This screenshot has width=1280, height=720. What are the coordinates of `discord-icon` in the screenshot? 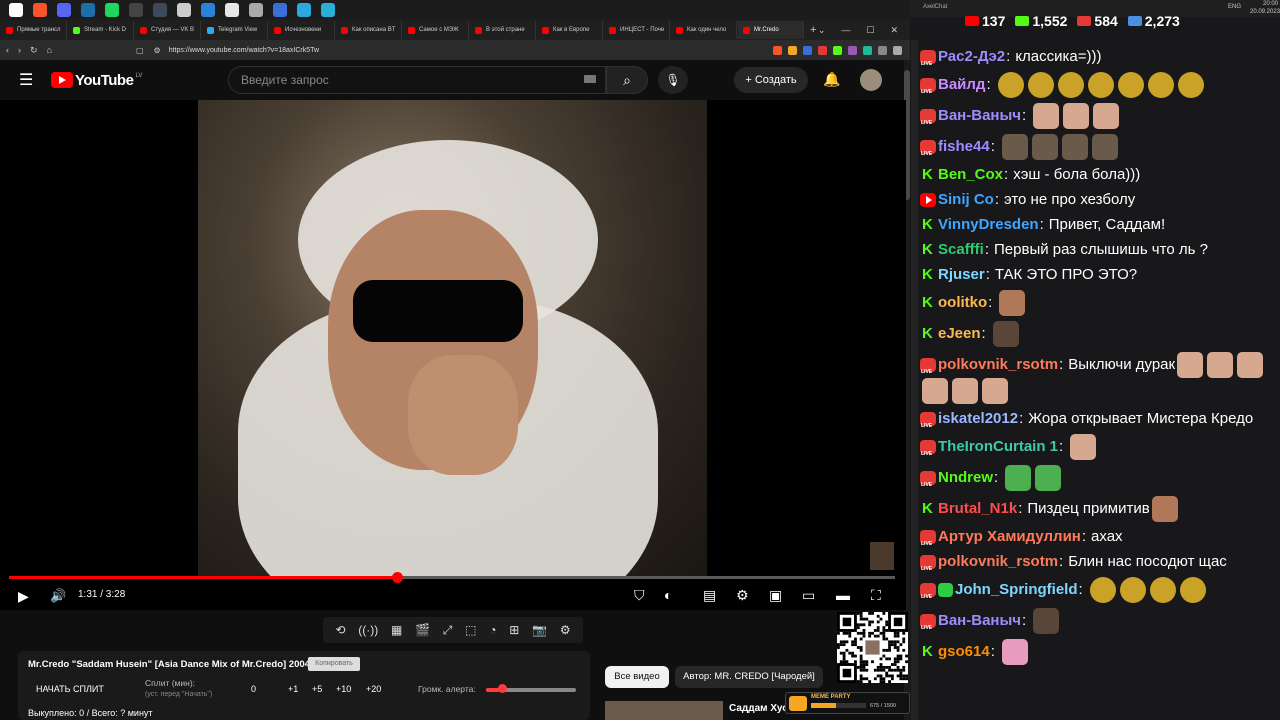 It's located at (64, 10).